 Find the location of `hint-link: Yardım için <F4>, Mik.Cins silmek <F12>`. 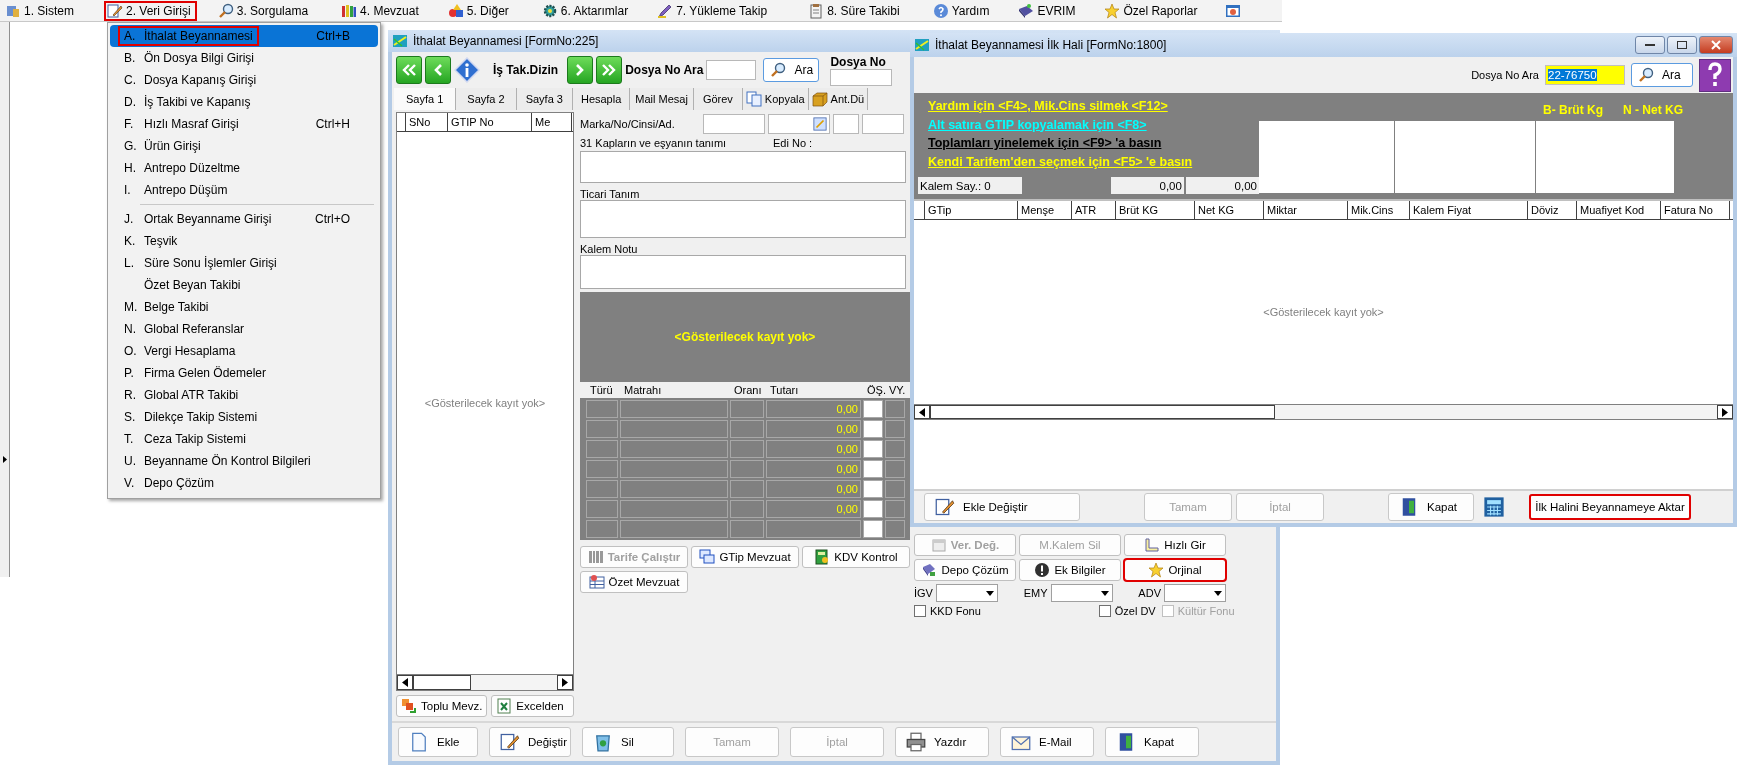

hint-link: Yardım için <F4>, Mik.Cins silmek <F12> is located at coordinates (1088, 106).